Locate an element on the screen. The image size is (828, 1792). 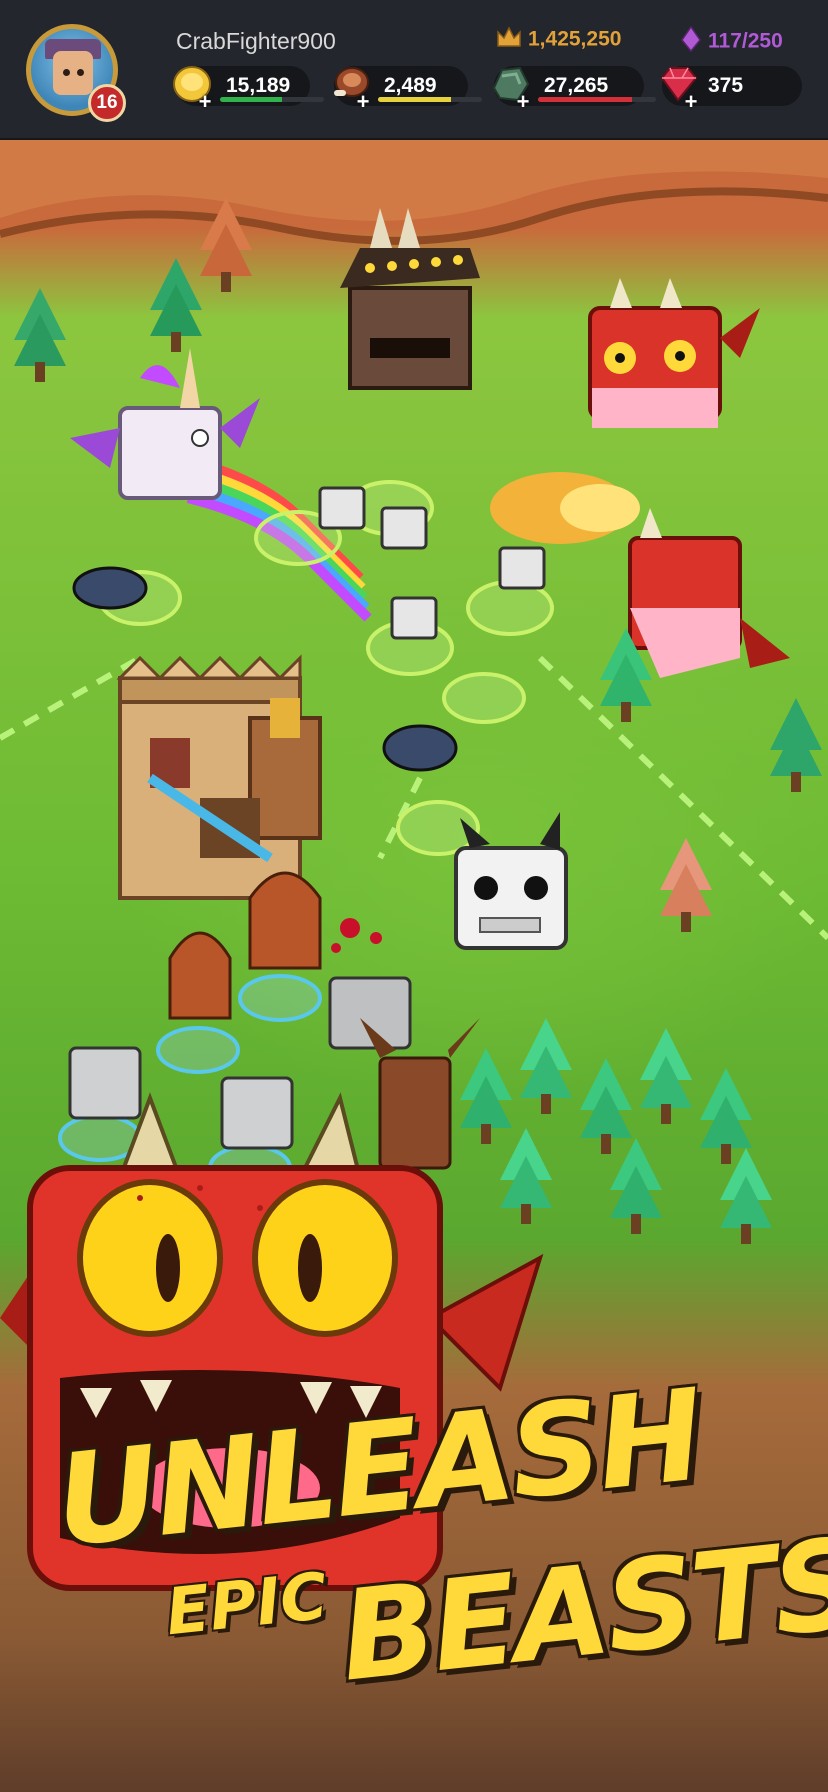
stone-bar-fill is located at coordinates (585, 99).